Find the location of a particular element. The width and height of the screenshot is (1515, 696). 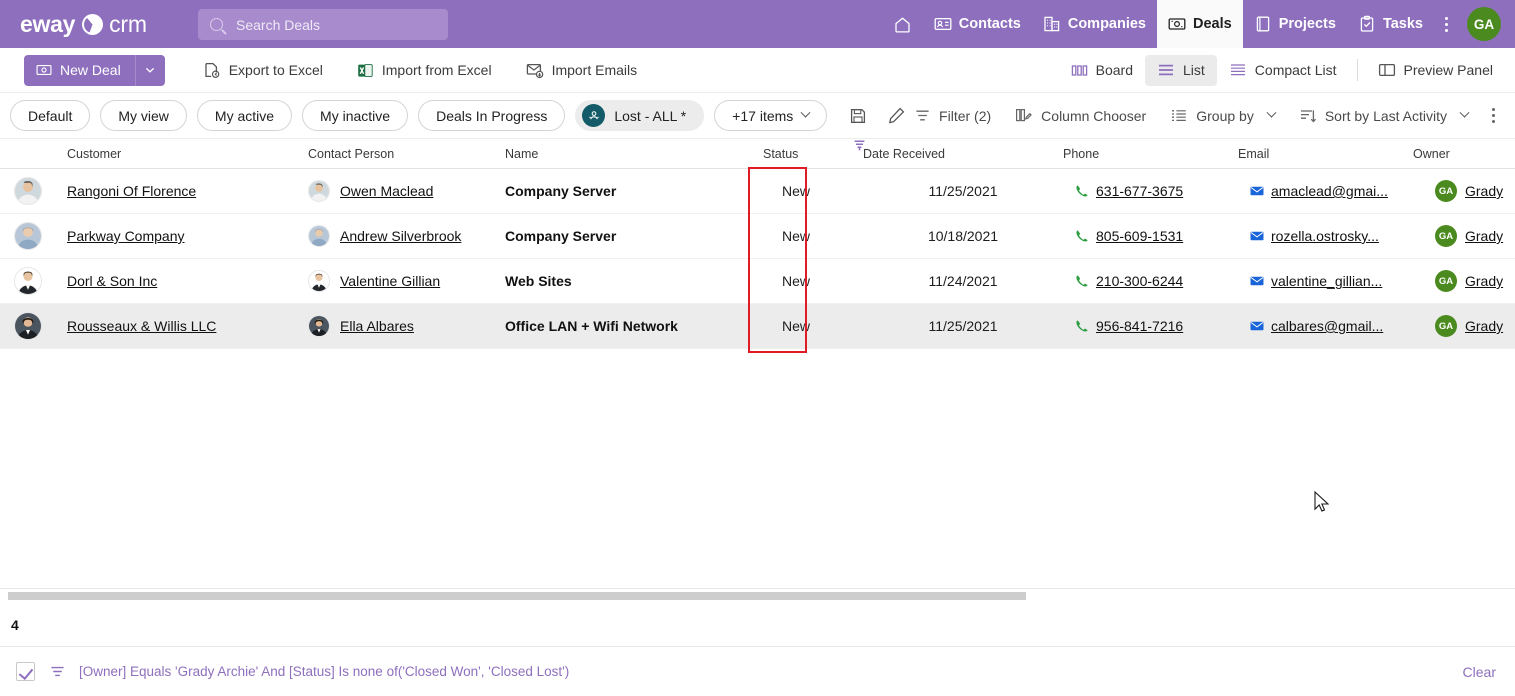

save-disk-icon is located at coordinates (858, 115).